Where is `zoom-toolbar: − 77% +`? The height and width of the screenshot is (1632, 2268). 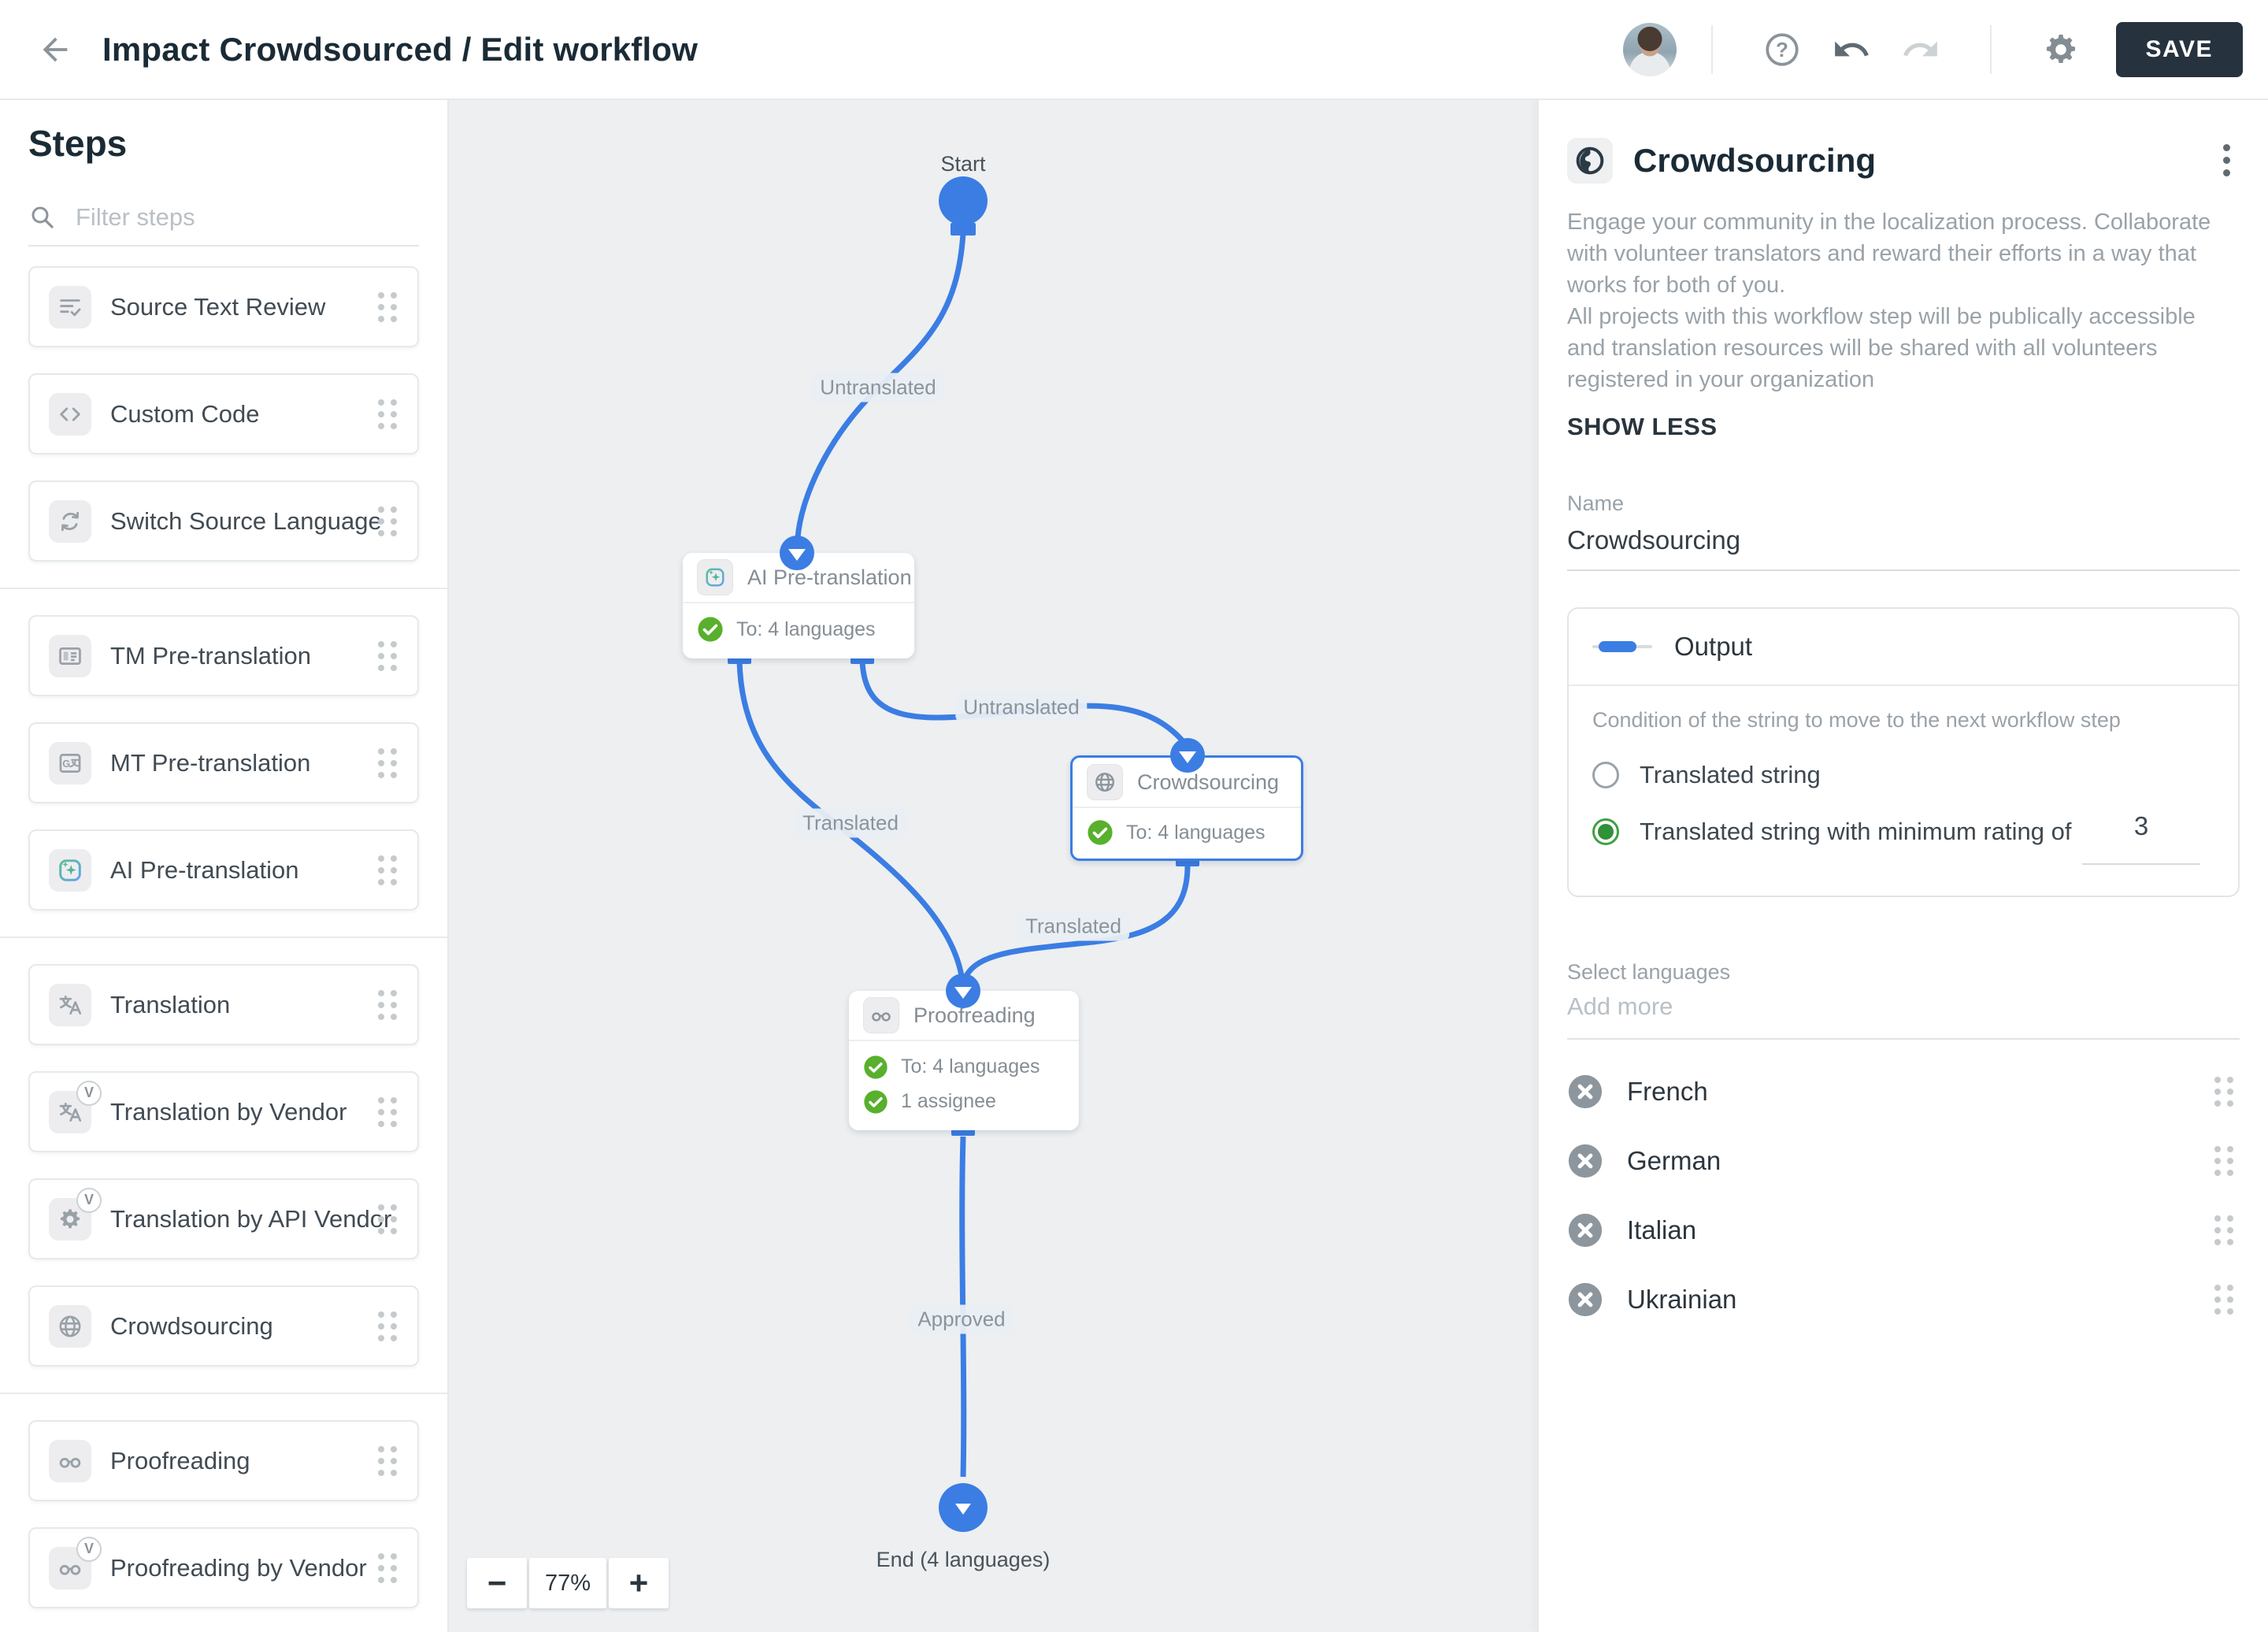 zoom-toolbar: − 77% + is located at coordinates (568, 1583).